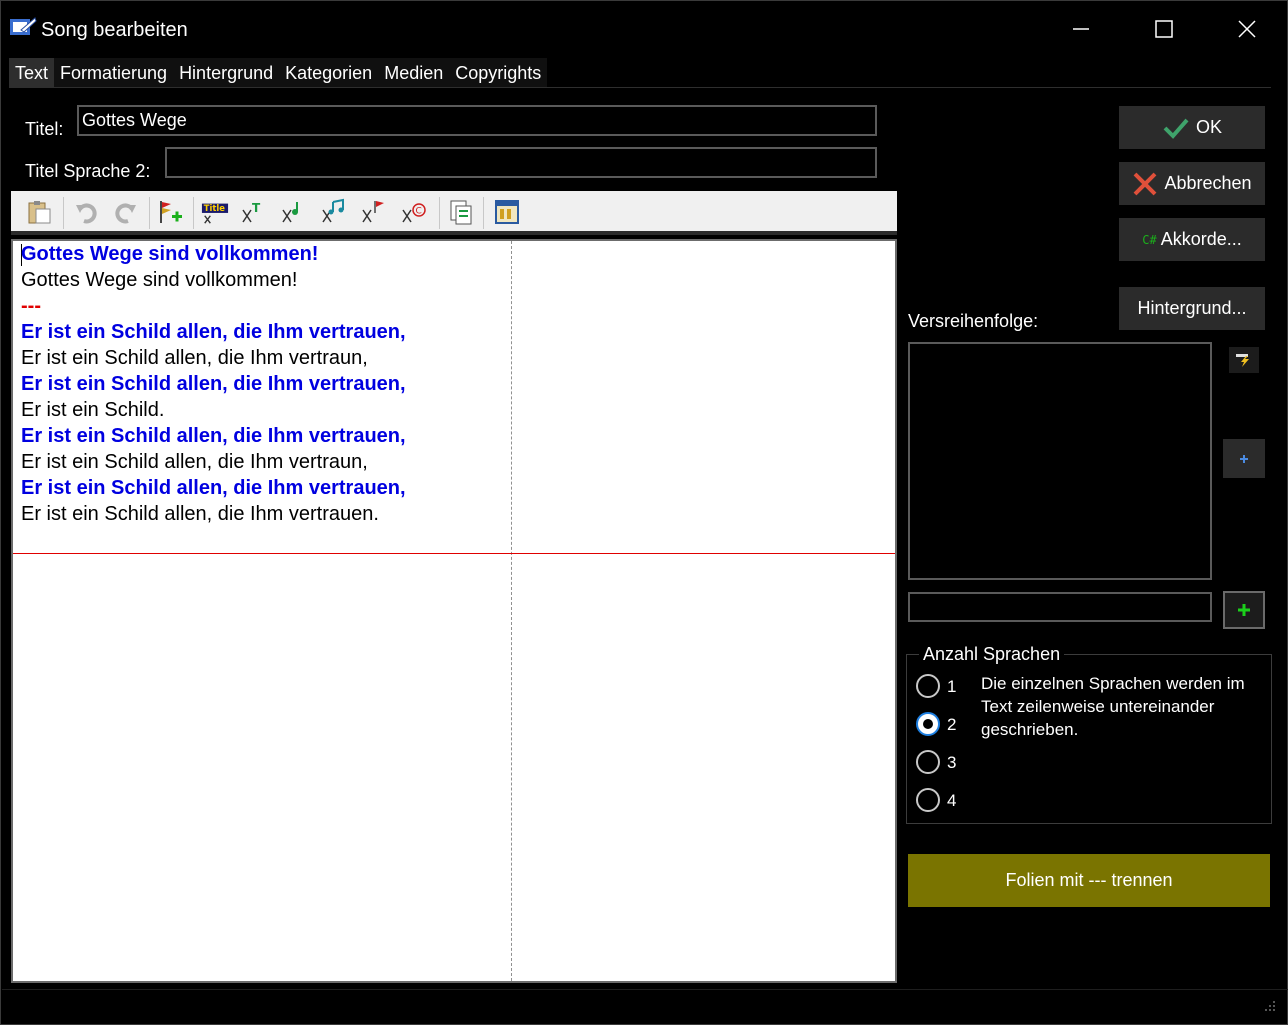 The image size is (1288, 1025). What do you see at coordinates (414, 72) in the screenshot?
I see `tab-medien: Medien` at bounding box center [414, 72].